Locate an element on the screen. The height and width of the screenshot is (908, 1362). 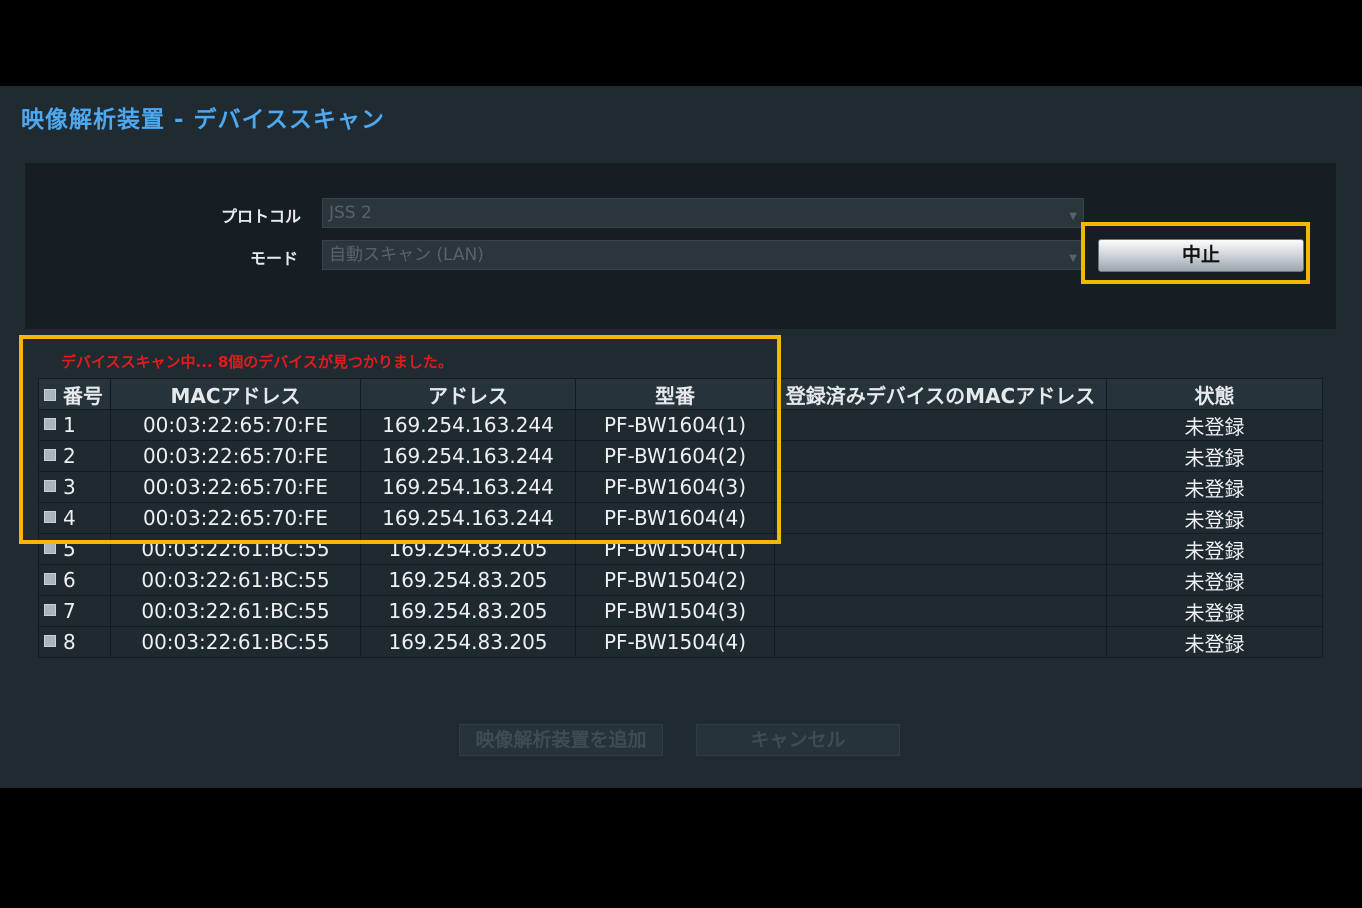
row-model: PF-BW1604(3) is located at coordinates (675, 487).